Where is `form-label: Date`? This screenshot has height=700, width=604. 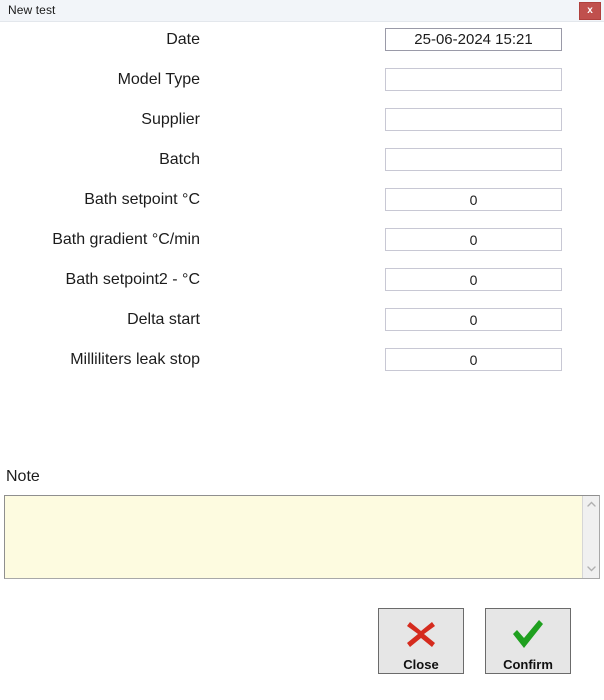
form-label: Date is located at coordinates (183, 39).